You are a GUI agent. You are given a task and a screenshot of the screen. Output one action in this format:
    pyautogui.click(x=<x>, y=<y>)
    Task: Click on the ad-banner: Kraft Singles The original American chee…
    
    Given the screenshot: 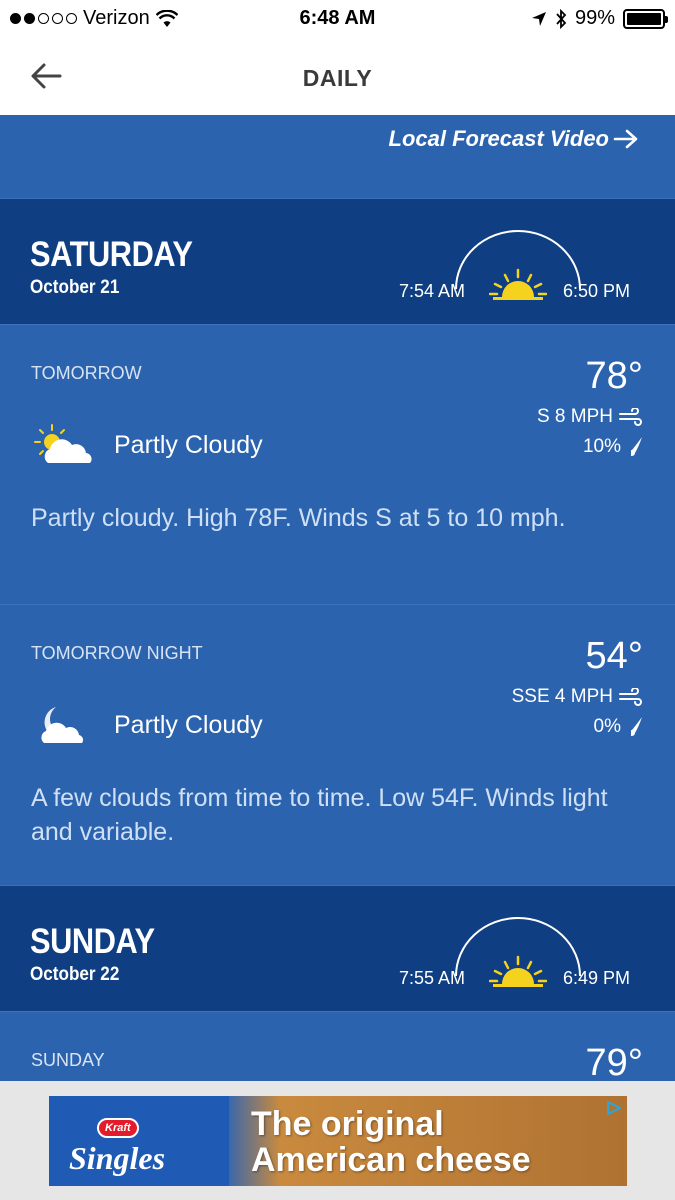 What is the action you would take?
    pyautogui.click(x=338, y=1141)
    